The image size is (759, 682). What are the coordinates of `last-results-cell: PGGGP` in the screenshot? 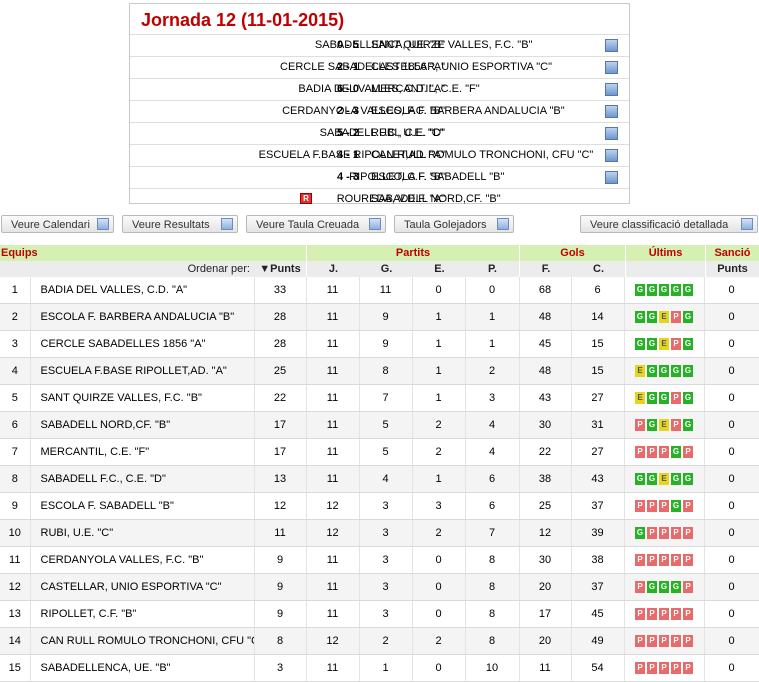 It's located at (664, 587).